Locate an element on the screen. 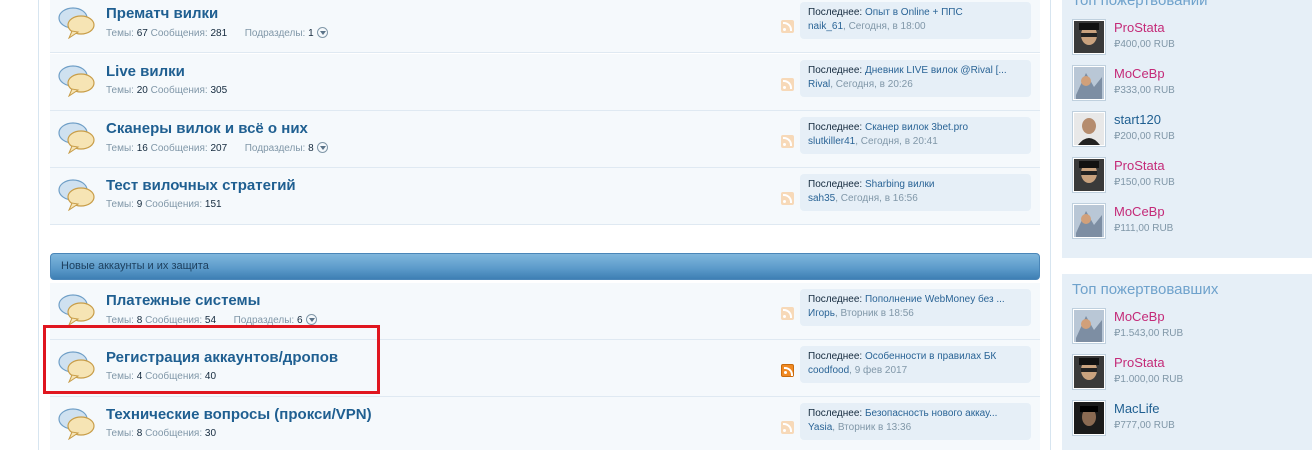 This screenshot has height=450, width=1312. last-post-user-link: Игорь is located at coordinates (821, 313).